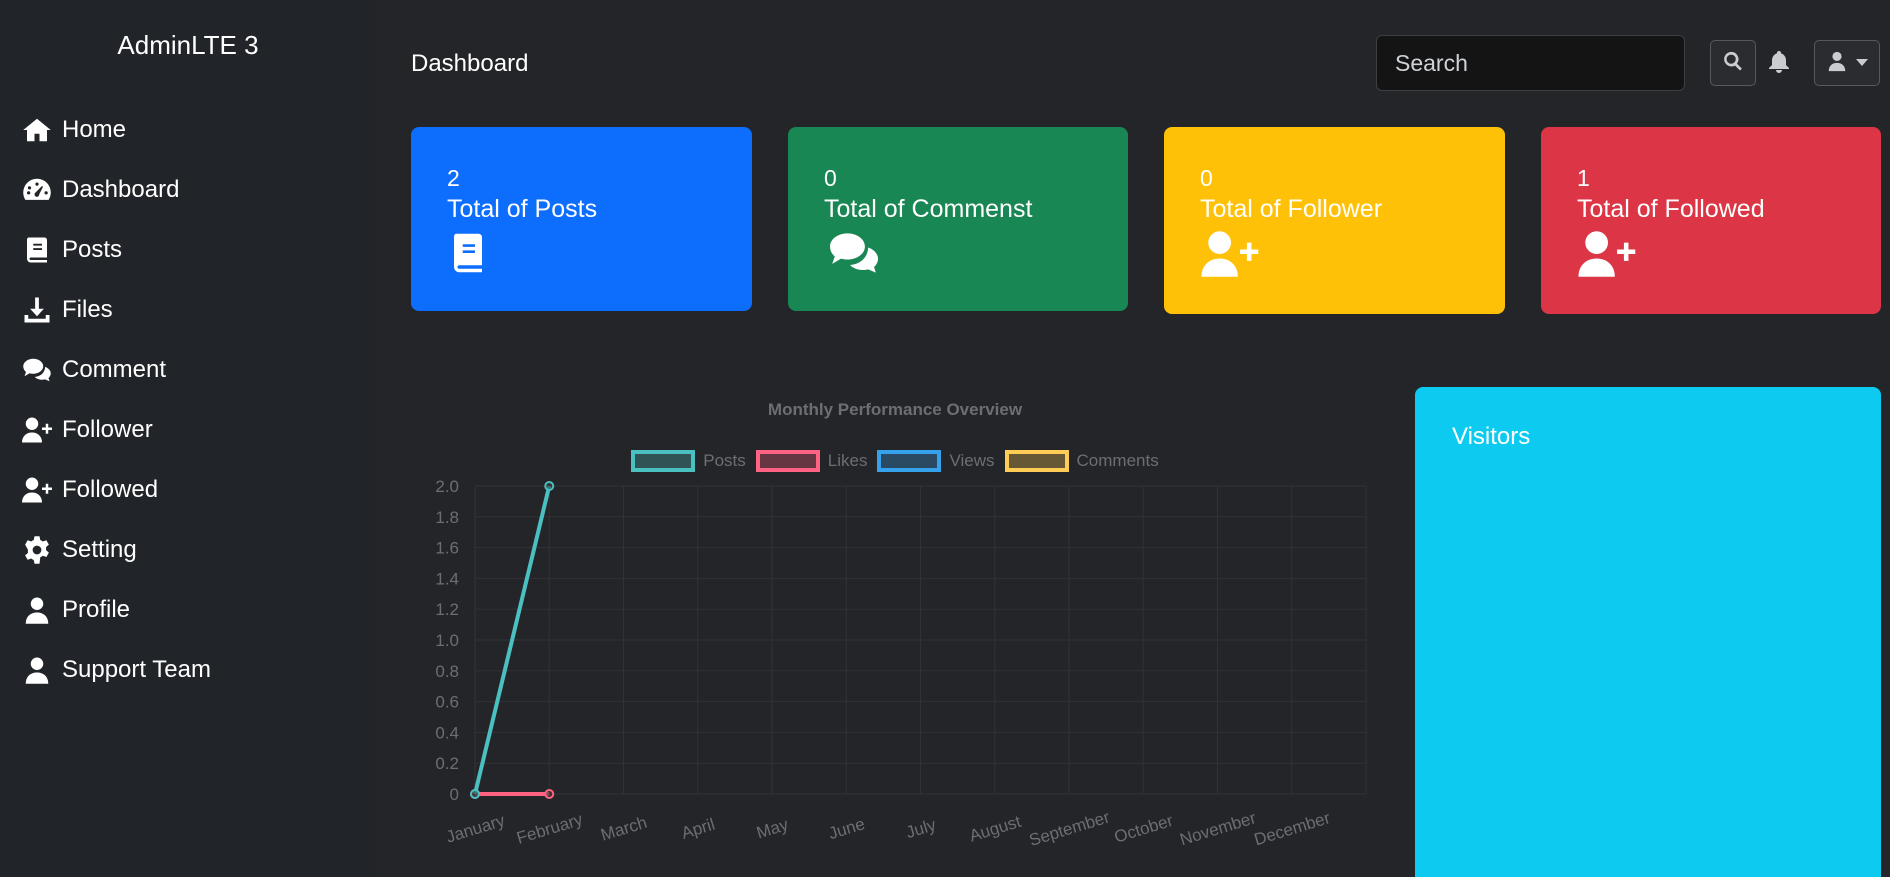  Describe the element at coordinates (1069, 828) in the screenshot. I see `x-tick-label: September` at that location.